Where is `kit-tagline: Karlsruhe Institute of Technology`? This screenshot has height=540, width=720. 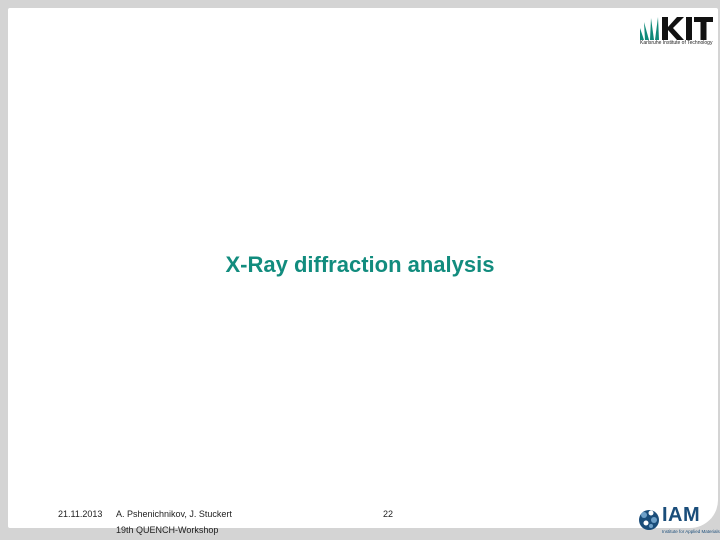 kit-tagline: Karlsruhe Institute of Technology is located at coordinates (676, 43).